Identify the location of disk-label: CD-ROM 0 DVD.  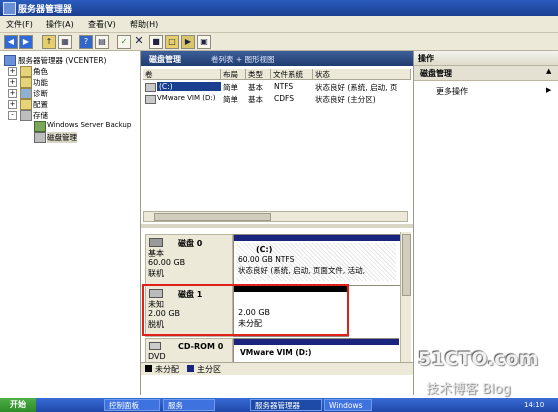
(189, 350).